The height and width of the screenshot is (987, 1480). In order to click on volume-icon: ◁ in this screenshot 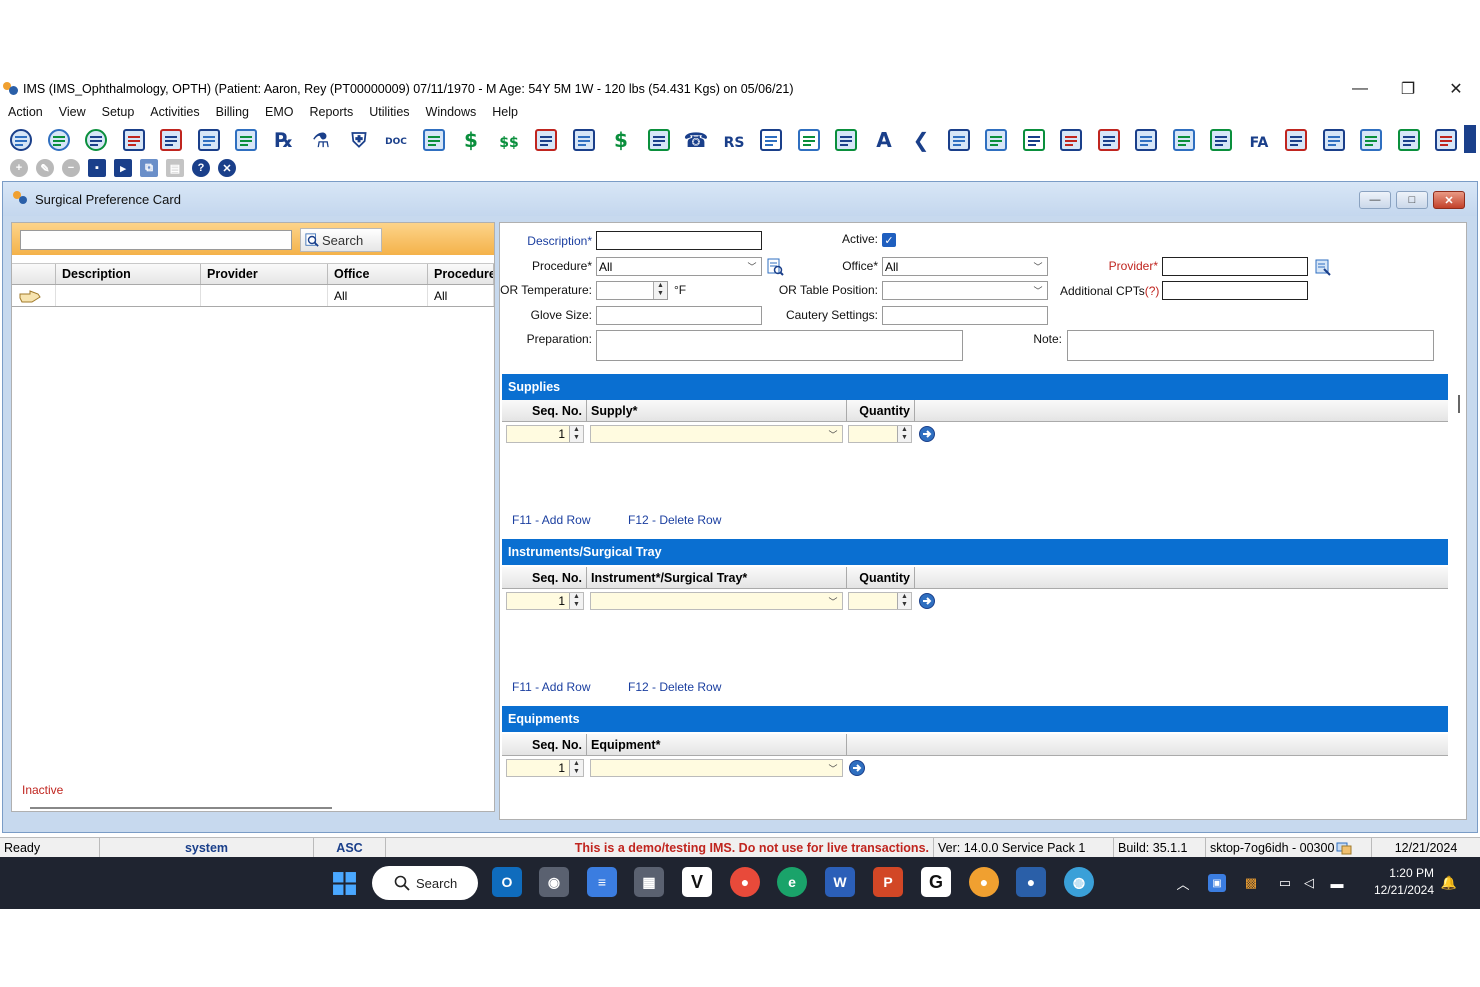, I will do `click(1309, 883)`.